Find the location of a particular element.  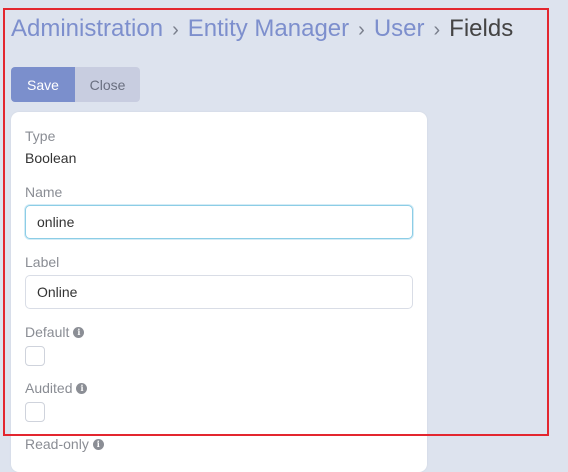

save-button: Save is located at coordinates (43, 84).